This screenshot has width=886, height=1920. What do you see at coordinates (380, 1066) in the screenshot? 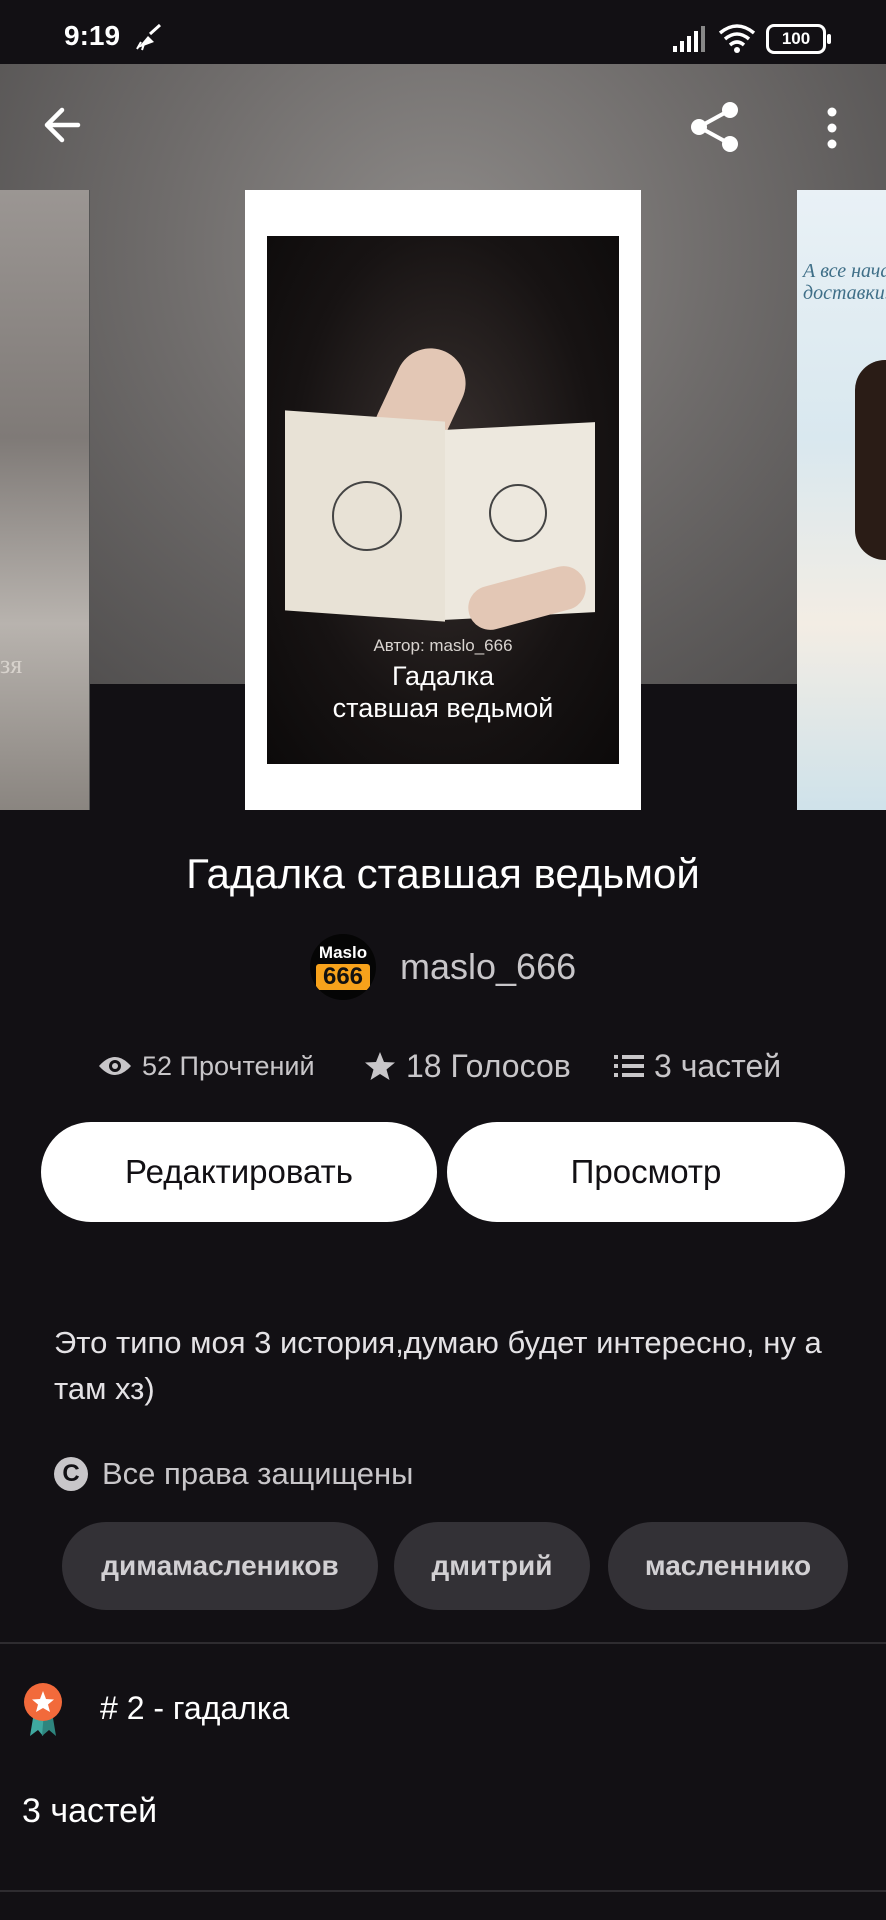
I see `star-icon` at bounding box center [380, 1066].